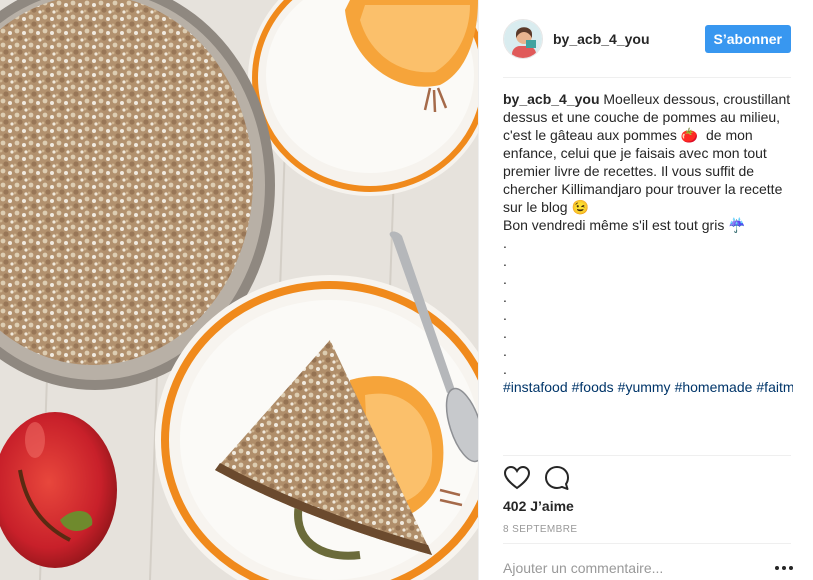 The height and width of the screenshot is (580, 813). Describe the element at coordinates (647, 568) in the screenshot. I see `comment-input` at that location.